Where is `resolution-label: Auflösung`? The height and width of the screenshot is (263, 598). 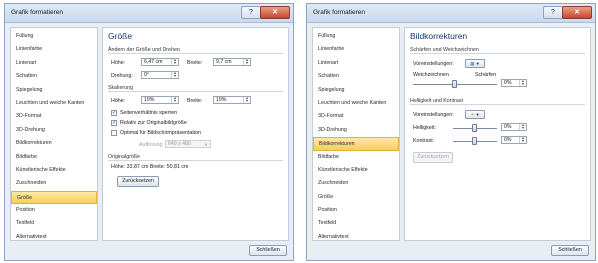
resolution-label: Auflösung is located at coordinates (151, 145).